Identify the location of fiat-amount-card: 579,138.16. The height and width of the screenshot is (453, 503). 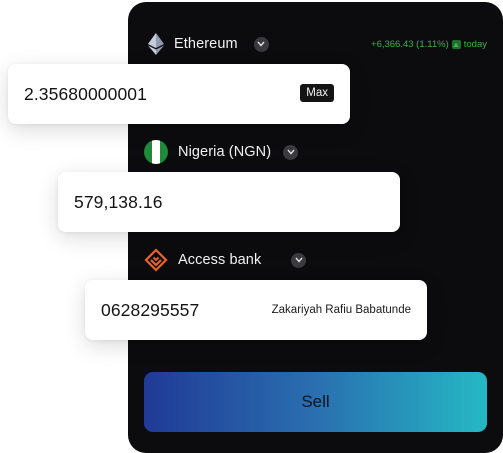
(229, 202).